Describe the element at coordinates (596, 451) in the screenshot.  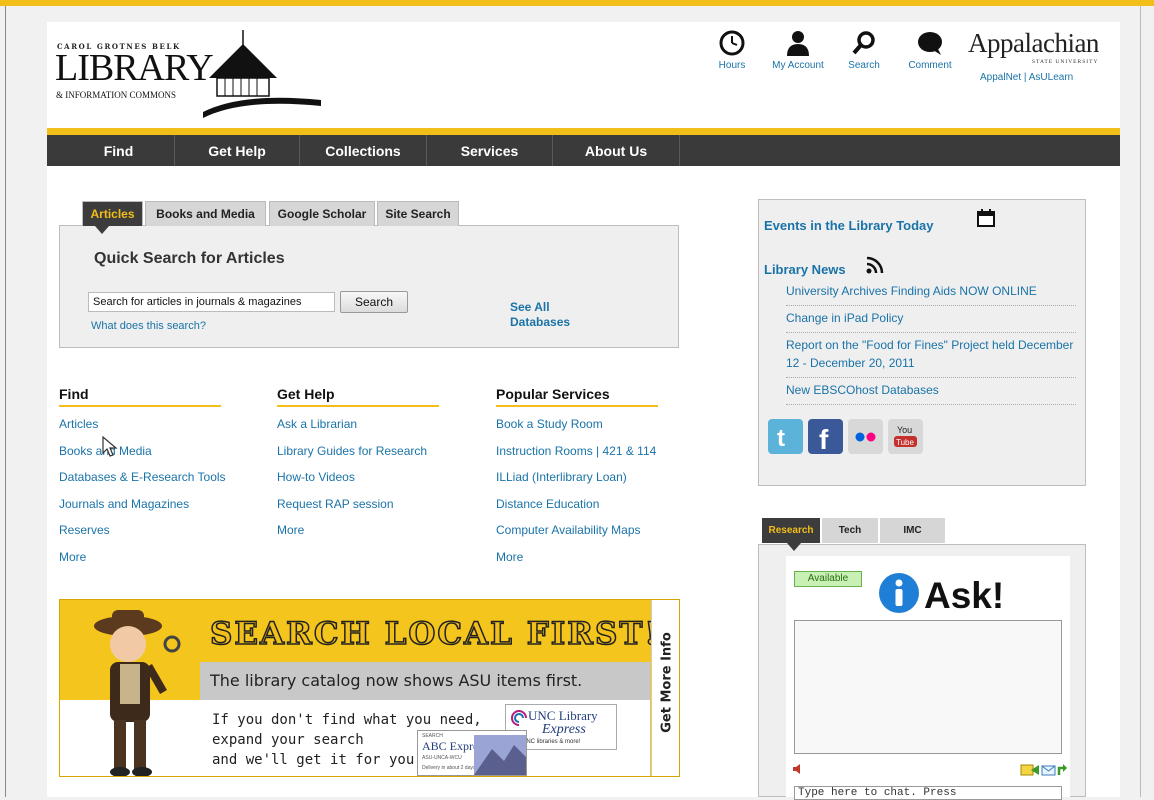
I see `services-link: Instruction Rooms | 421 & 114` at that location.